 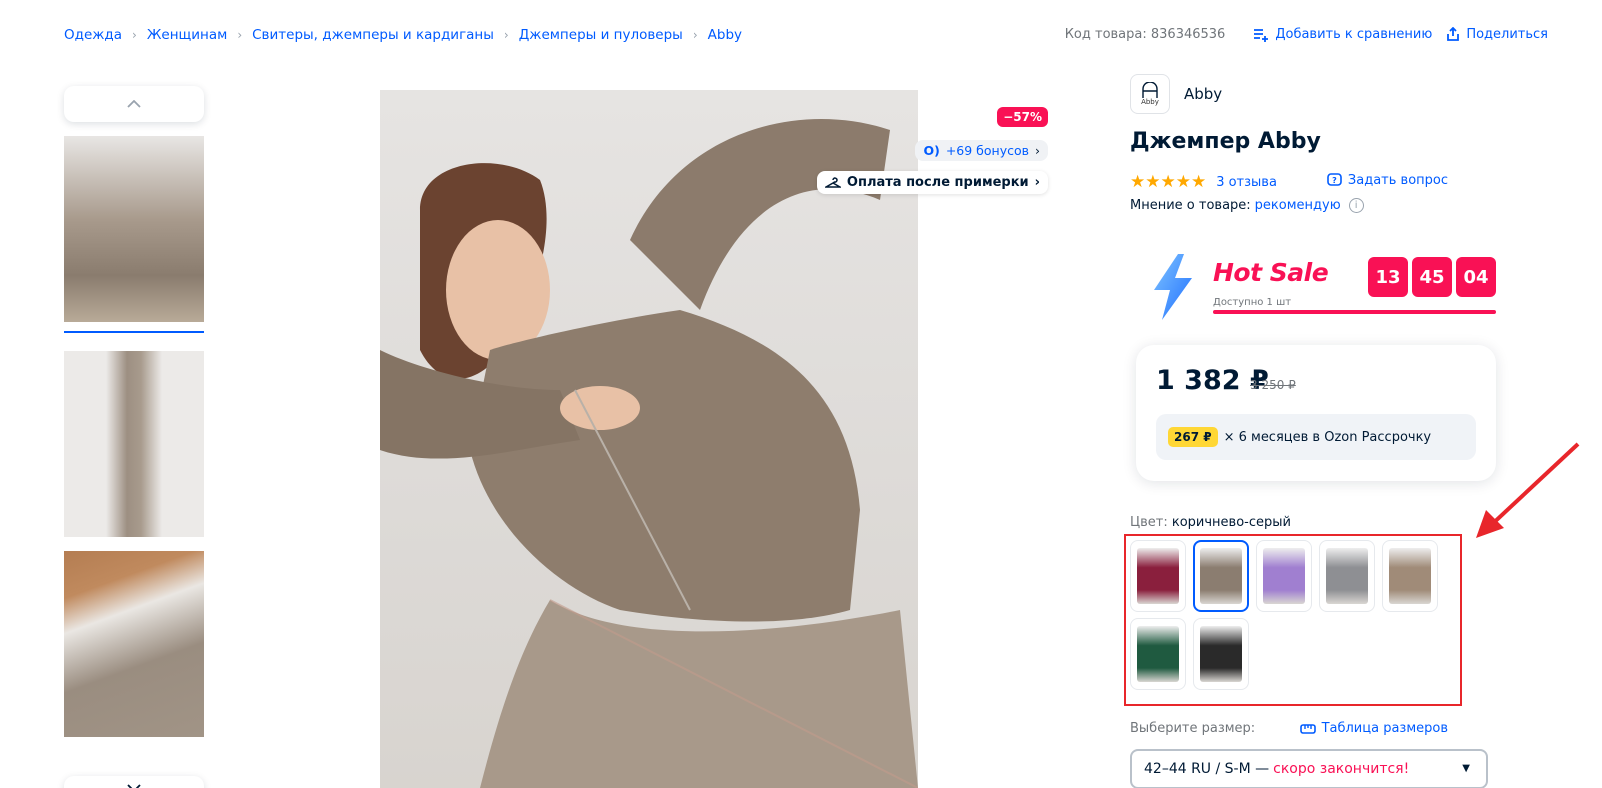 I want to click on brand-name: Abby, so click(x=1203, y=94).